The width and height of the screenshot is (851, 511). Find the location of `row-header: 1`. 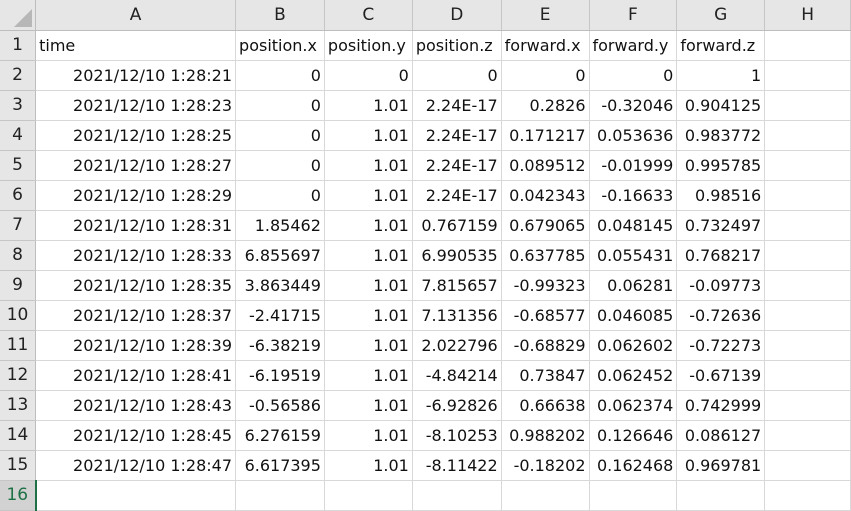

row-header: 1 is located at coordinates (18, 45).